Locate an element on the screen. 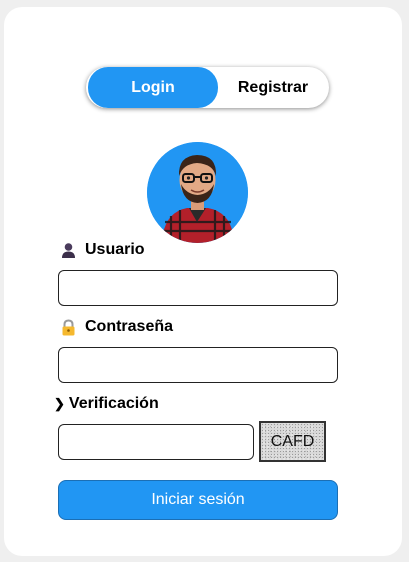 The width and height of the screenshot is (409, 562). avatar-image is located at coordinates (197, 192).